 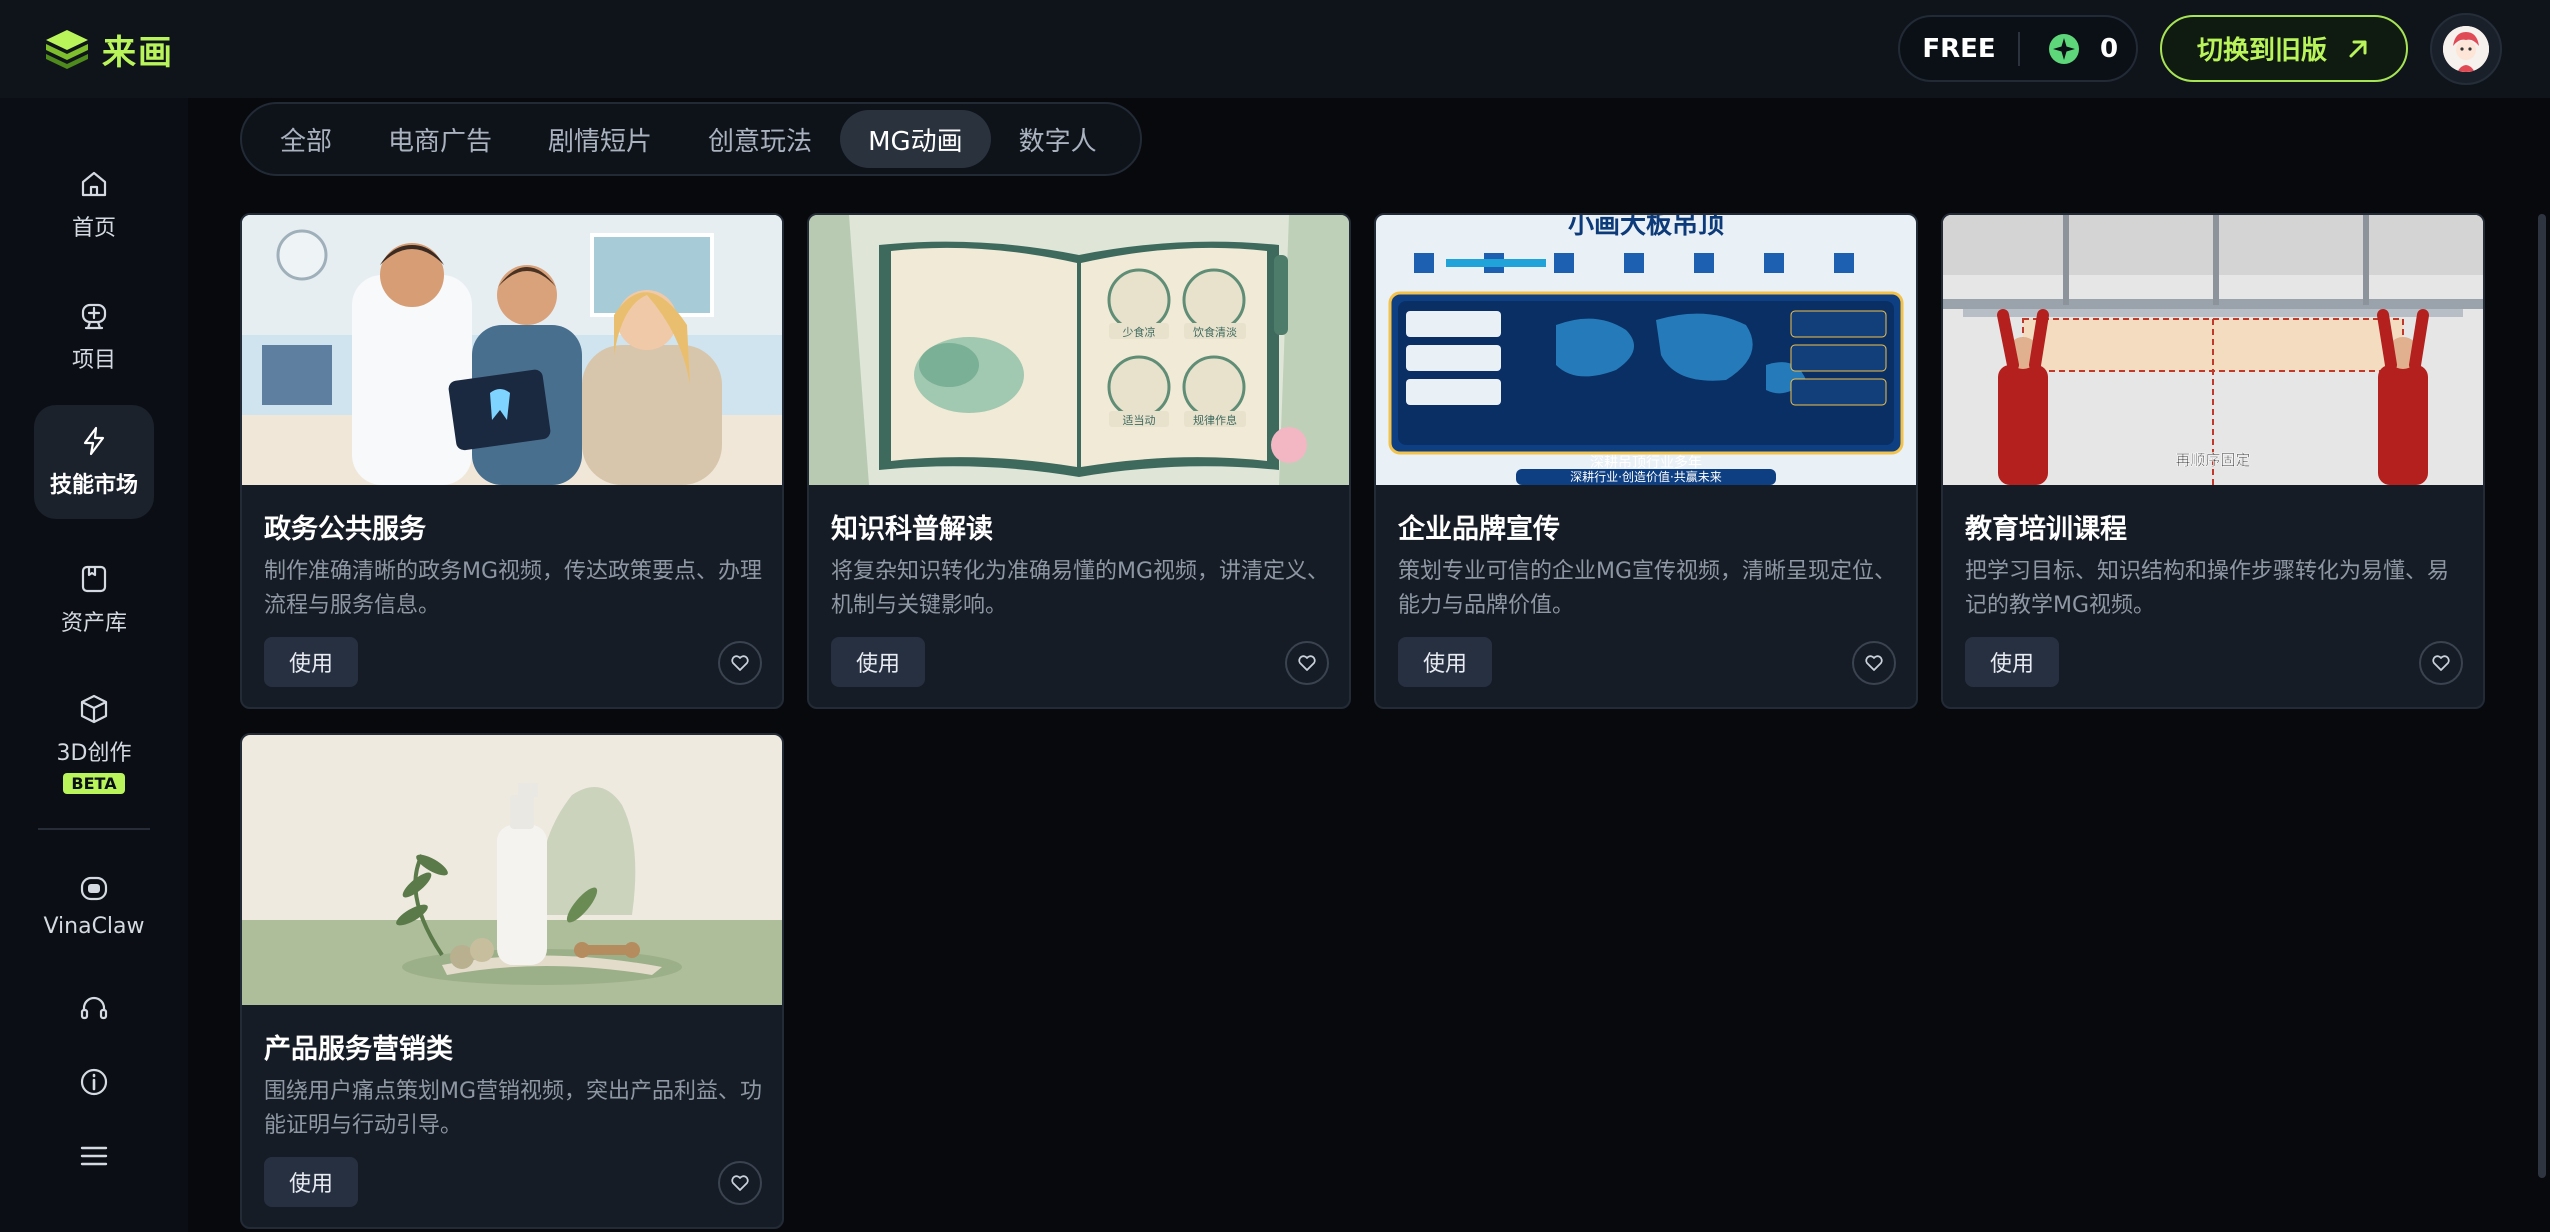 I want to click on sidebar-item-label: 技能市场, so click(x=93, y=485).